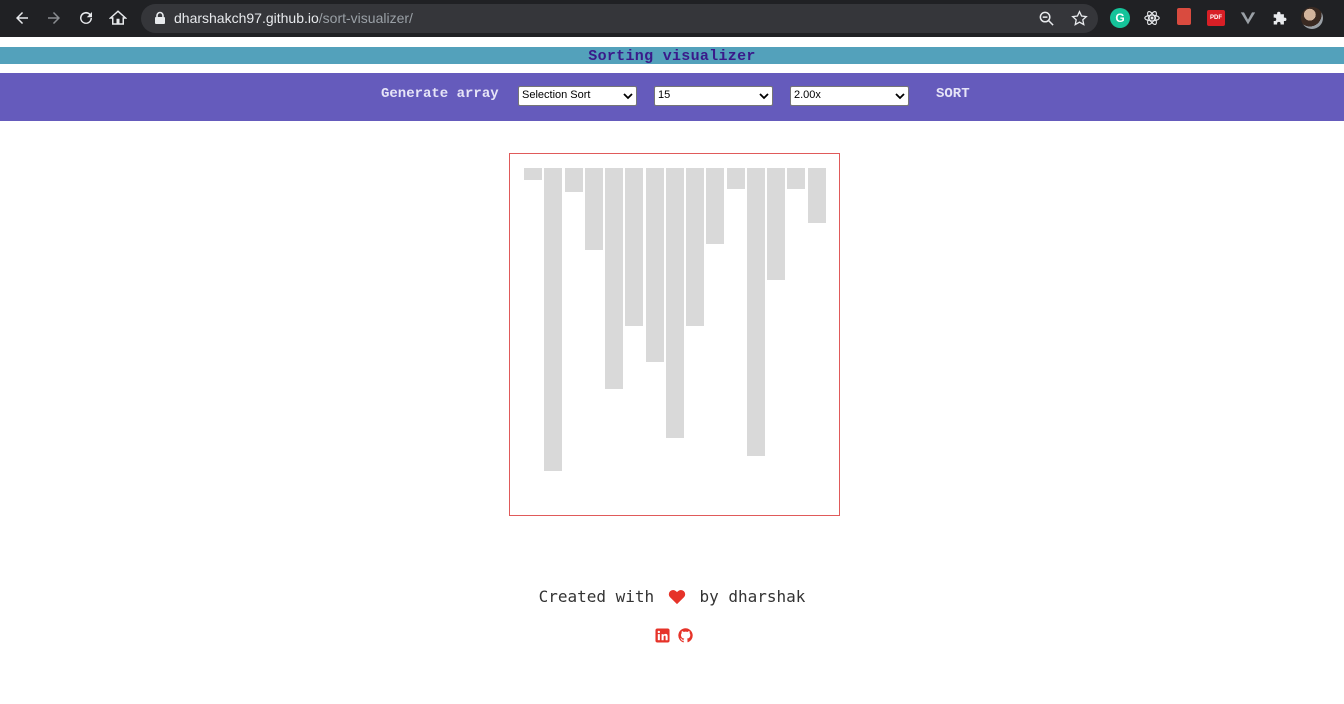 The image size is (1344, 704). Describe the element at coordinates (676, 596) in the screenshot. I see `heart-icon` at that location.